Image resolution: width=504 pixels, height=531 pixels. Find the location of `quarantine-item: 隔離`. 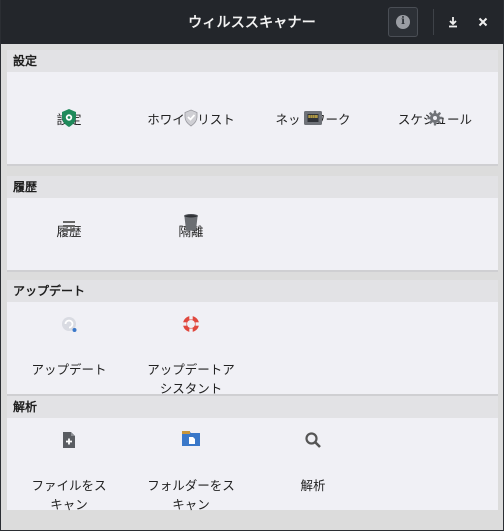

quarantine-item: 隔離 is located at coordinates (191, 227).